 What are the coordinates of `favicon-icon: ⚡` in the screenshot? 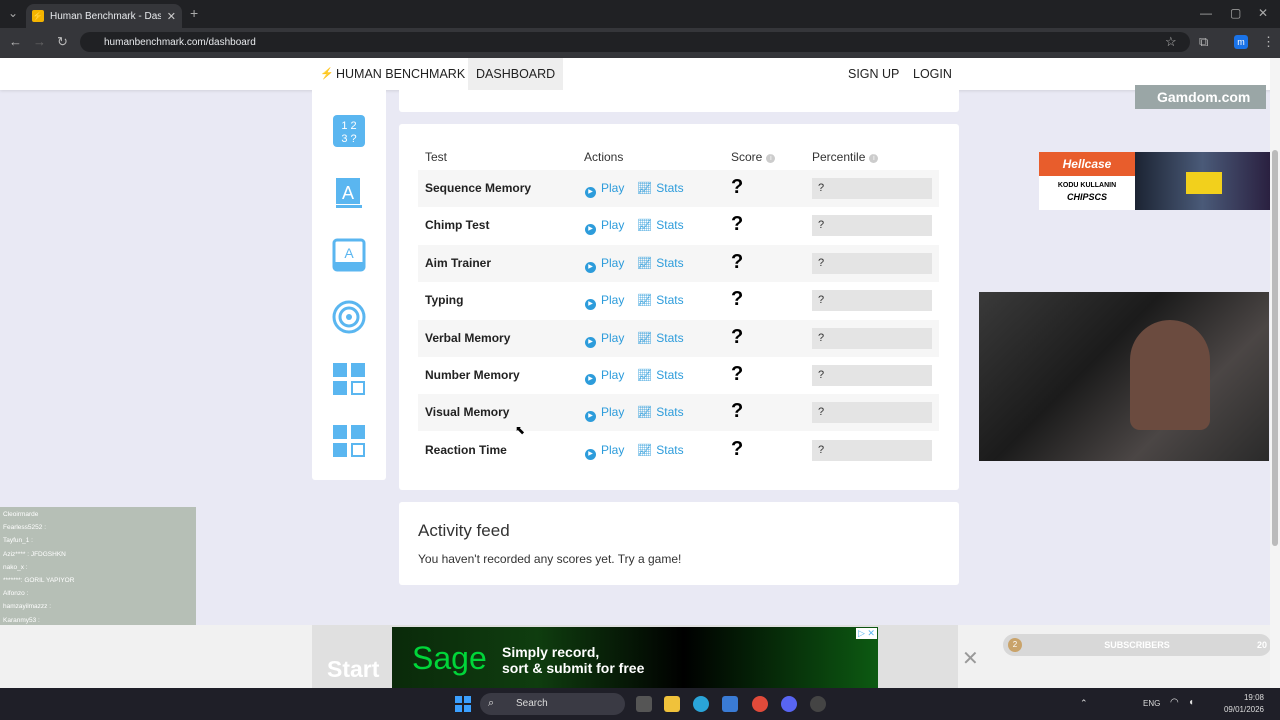 It's located at (38, 16).